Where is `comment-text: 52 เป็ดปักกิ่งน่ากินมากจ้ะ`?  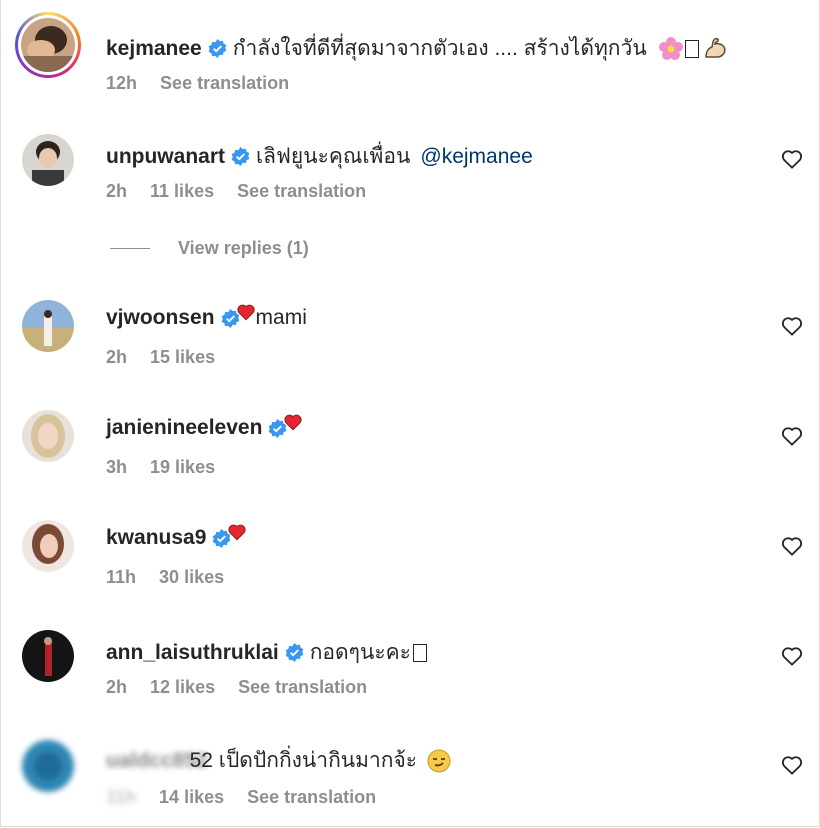
comment-text: 52 เป็ดปักกิ่งน่ากินมากจ้ะ is located at coordinates (302, 760).